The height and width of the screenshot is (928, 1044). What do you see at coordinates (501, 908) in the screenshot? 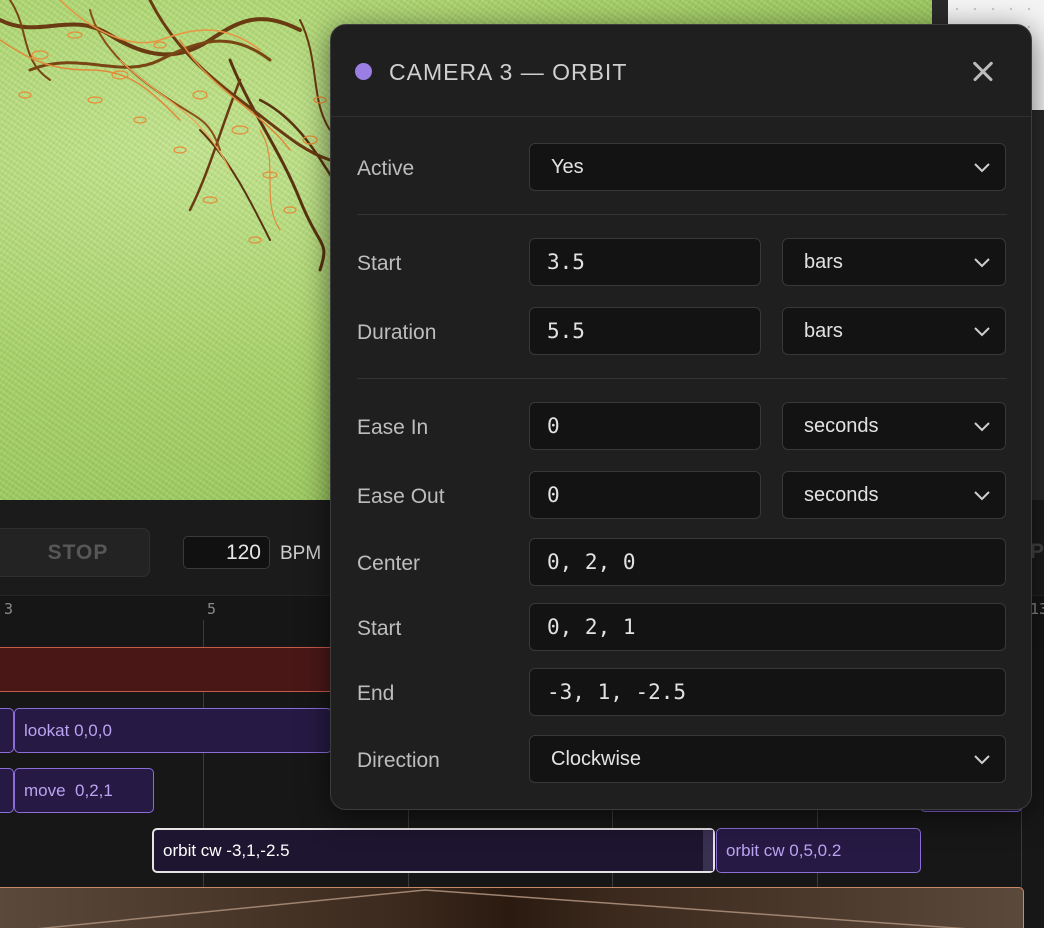
I see `envelope-curve` at bounding box center [501, 908].